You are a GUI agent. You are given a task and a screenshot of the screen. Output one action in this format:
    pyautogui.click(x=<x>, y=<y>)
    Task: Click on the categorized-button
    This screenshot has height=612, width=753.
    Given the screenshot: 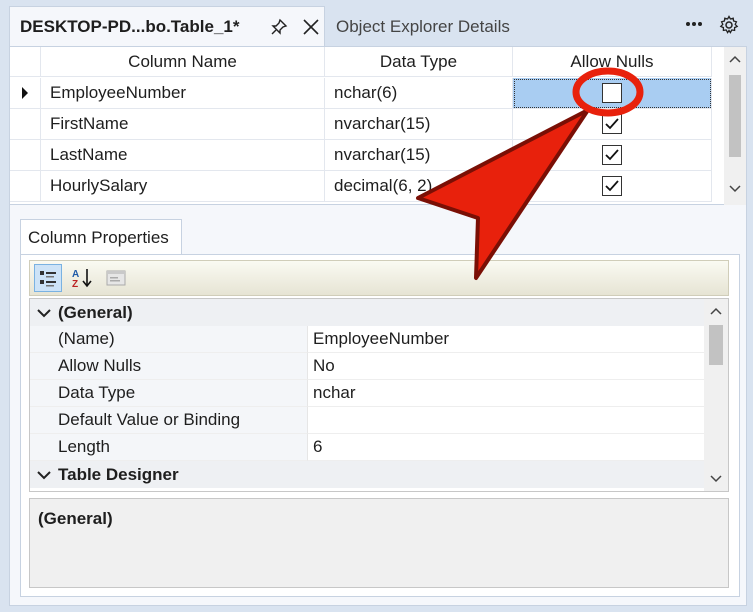 What is the action you would take?
    pyautogui.click(x=48, y=278)
    